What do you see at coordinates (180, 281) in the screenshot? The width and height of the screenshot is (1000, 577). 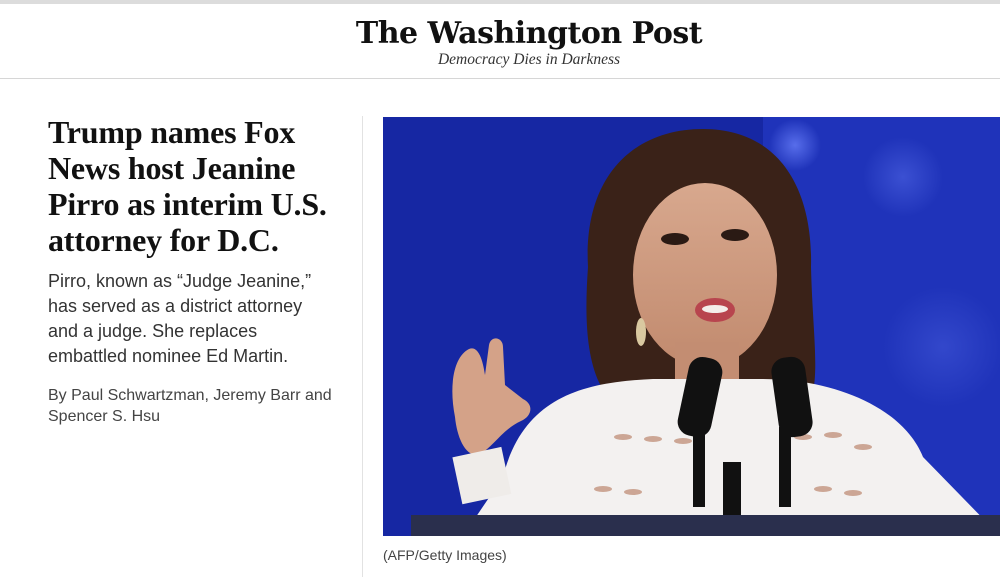 I see `dek-line: Pirro, known as “Judge Jeanine,”` at bounding box center [180, 281].